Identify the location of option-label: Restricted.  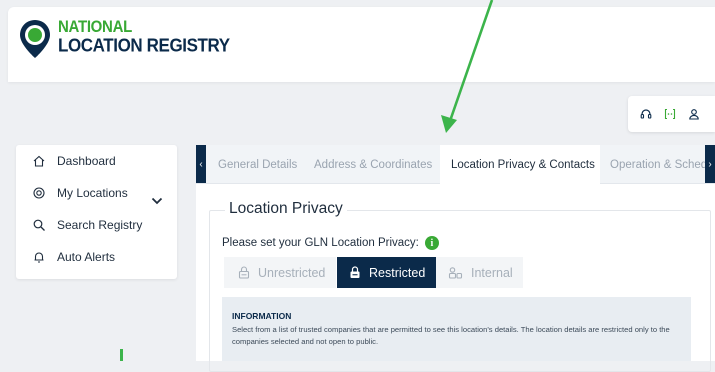
(397, 272).